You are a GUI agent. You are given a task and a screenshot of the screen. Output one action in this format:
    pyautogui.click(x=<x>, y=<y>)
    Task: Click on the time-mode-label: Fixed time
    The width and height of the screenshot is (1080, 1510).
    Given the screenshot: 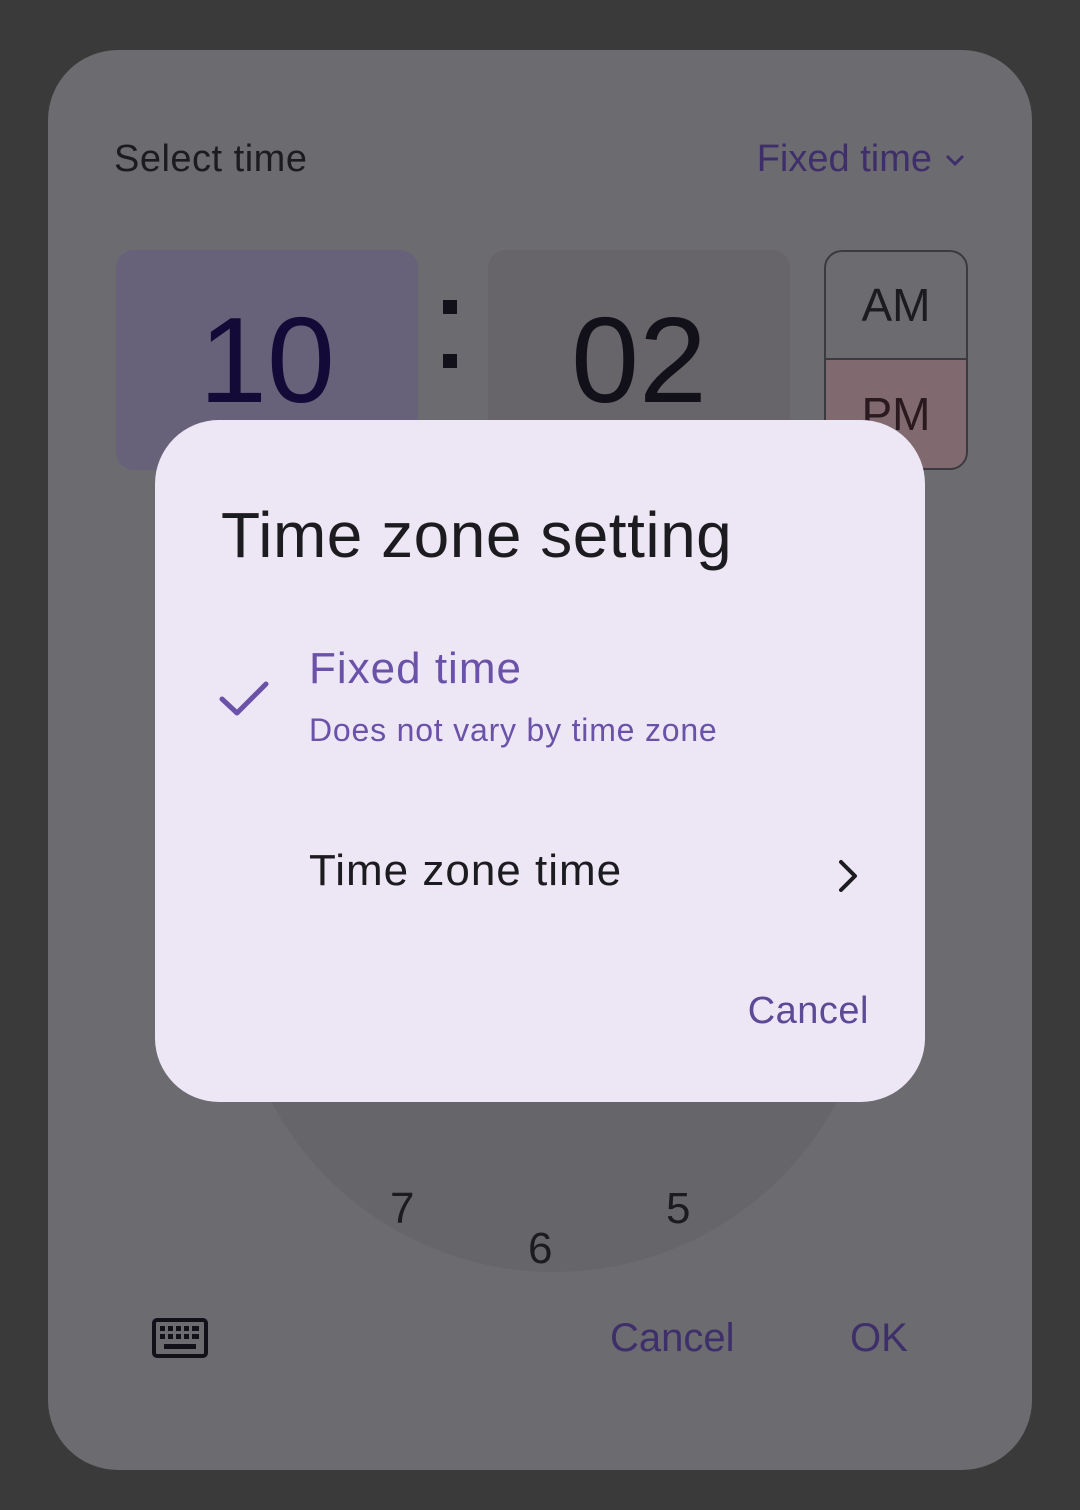 What is the action you would take?
    pyautogui.click(x=844, y=159)
    